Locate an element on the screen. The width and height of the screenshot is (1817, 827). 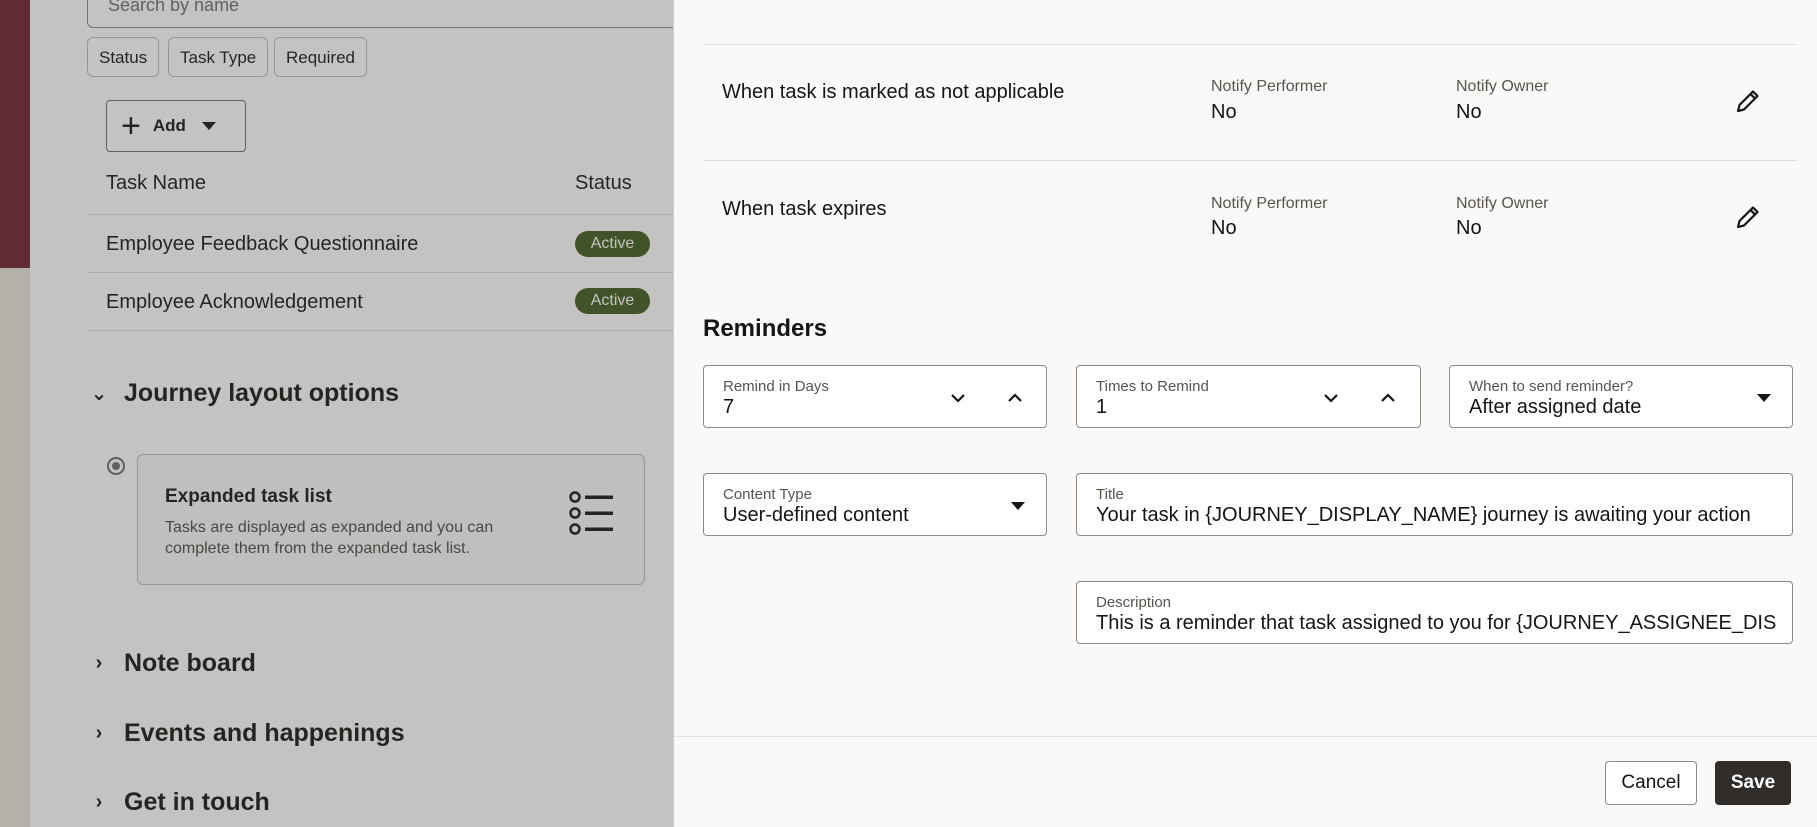
reminders-heading: Reminders is located at coordinates (765, 328).